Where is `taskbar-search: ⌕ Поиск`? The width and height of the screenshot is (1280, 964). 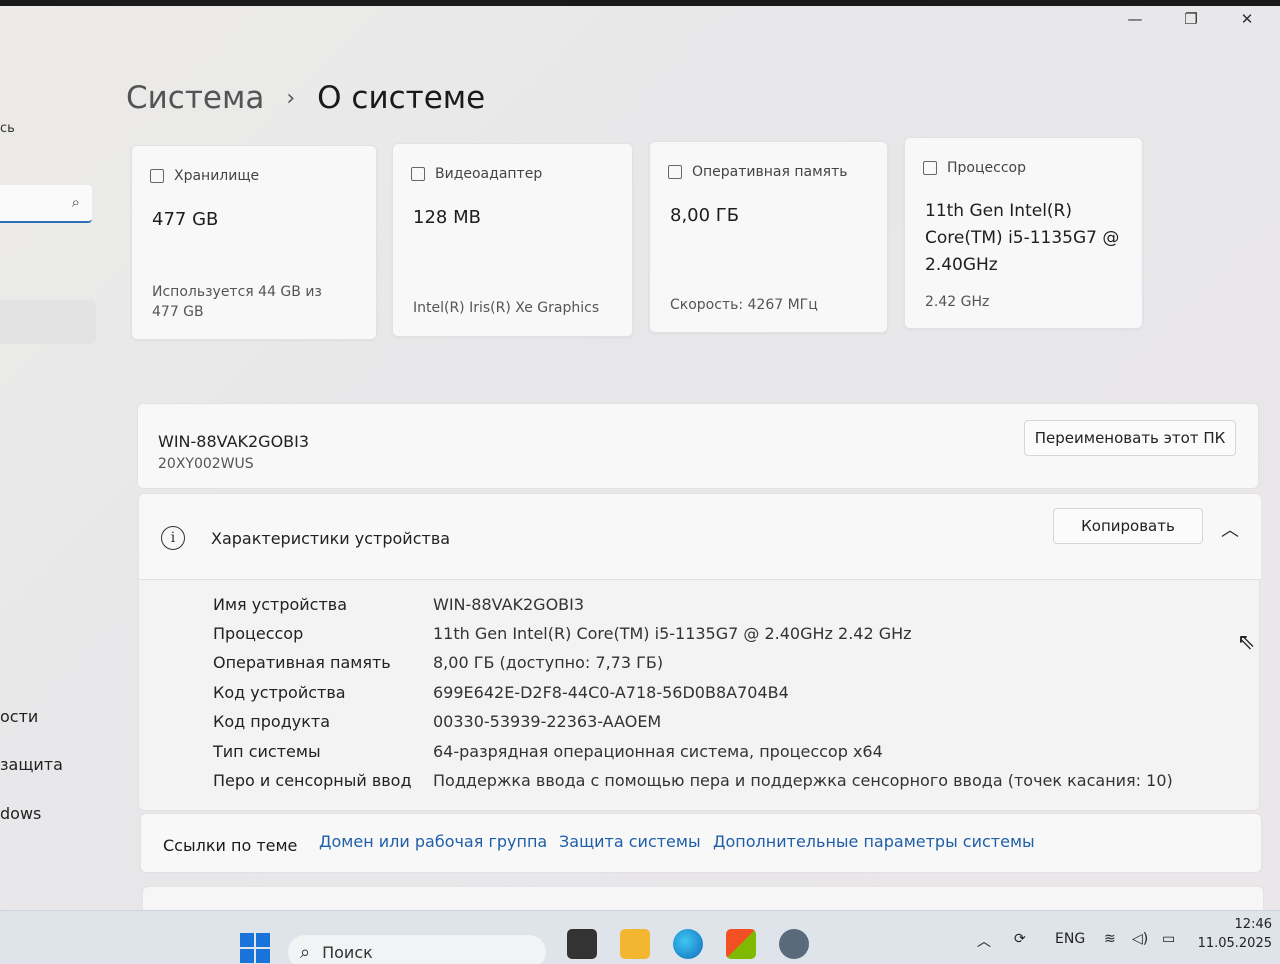 taskbar-search: ⌕ Поиск is located at coordinates (417, 949).